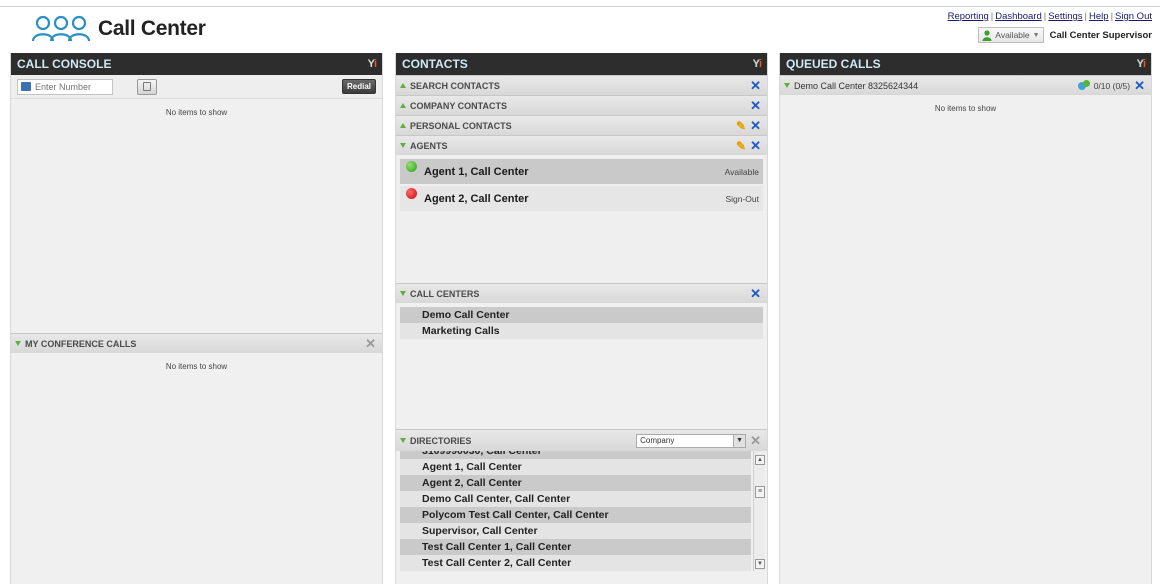 Image resolution: width=1160 pixels, height=584 pixels. Describe the element at coordinates (856, 85) in the screenshot. I see `queue-name: Demo Call Center 8325624344` at that location.